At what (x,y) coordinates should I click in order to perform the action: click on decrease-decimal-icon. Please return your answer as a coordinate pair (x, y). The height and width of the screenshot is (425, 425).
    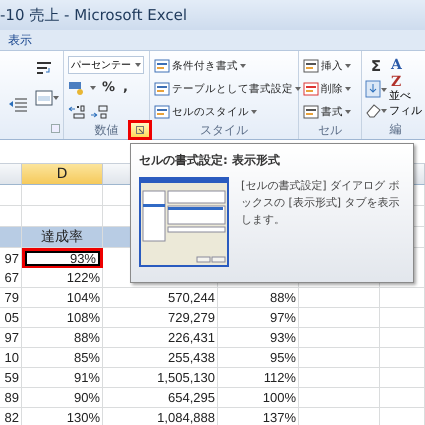
    Looking at the image, I should click on (99, 111).